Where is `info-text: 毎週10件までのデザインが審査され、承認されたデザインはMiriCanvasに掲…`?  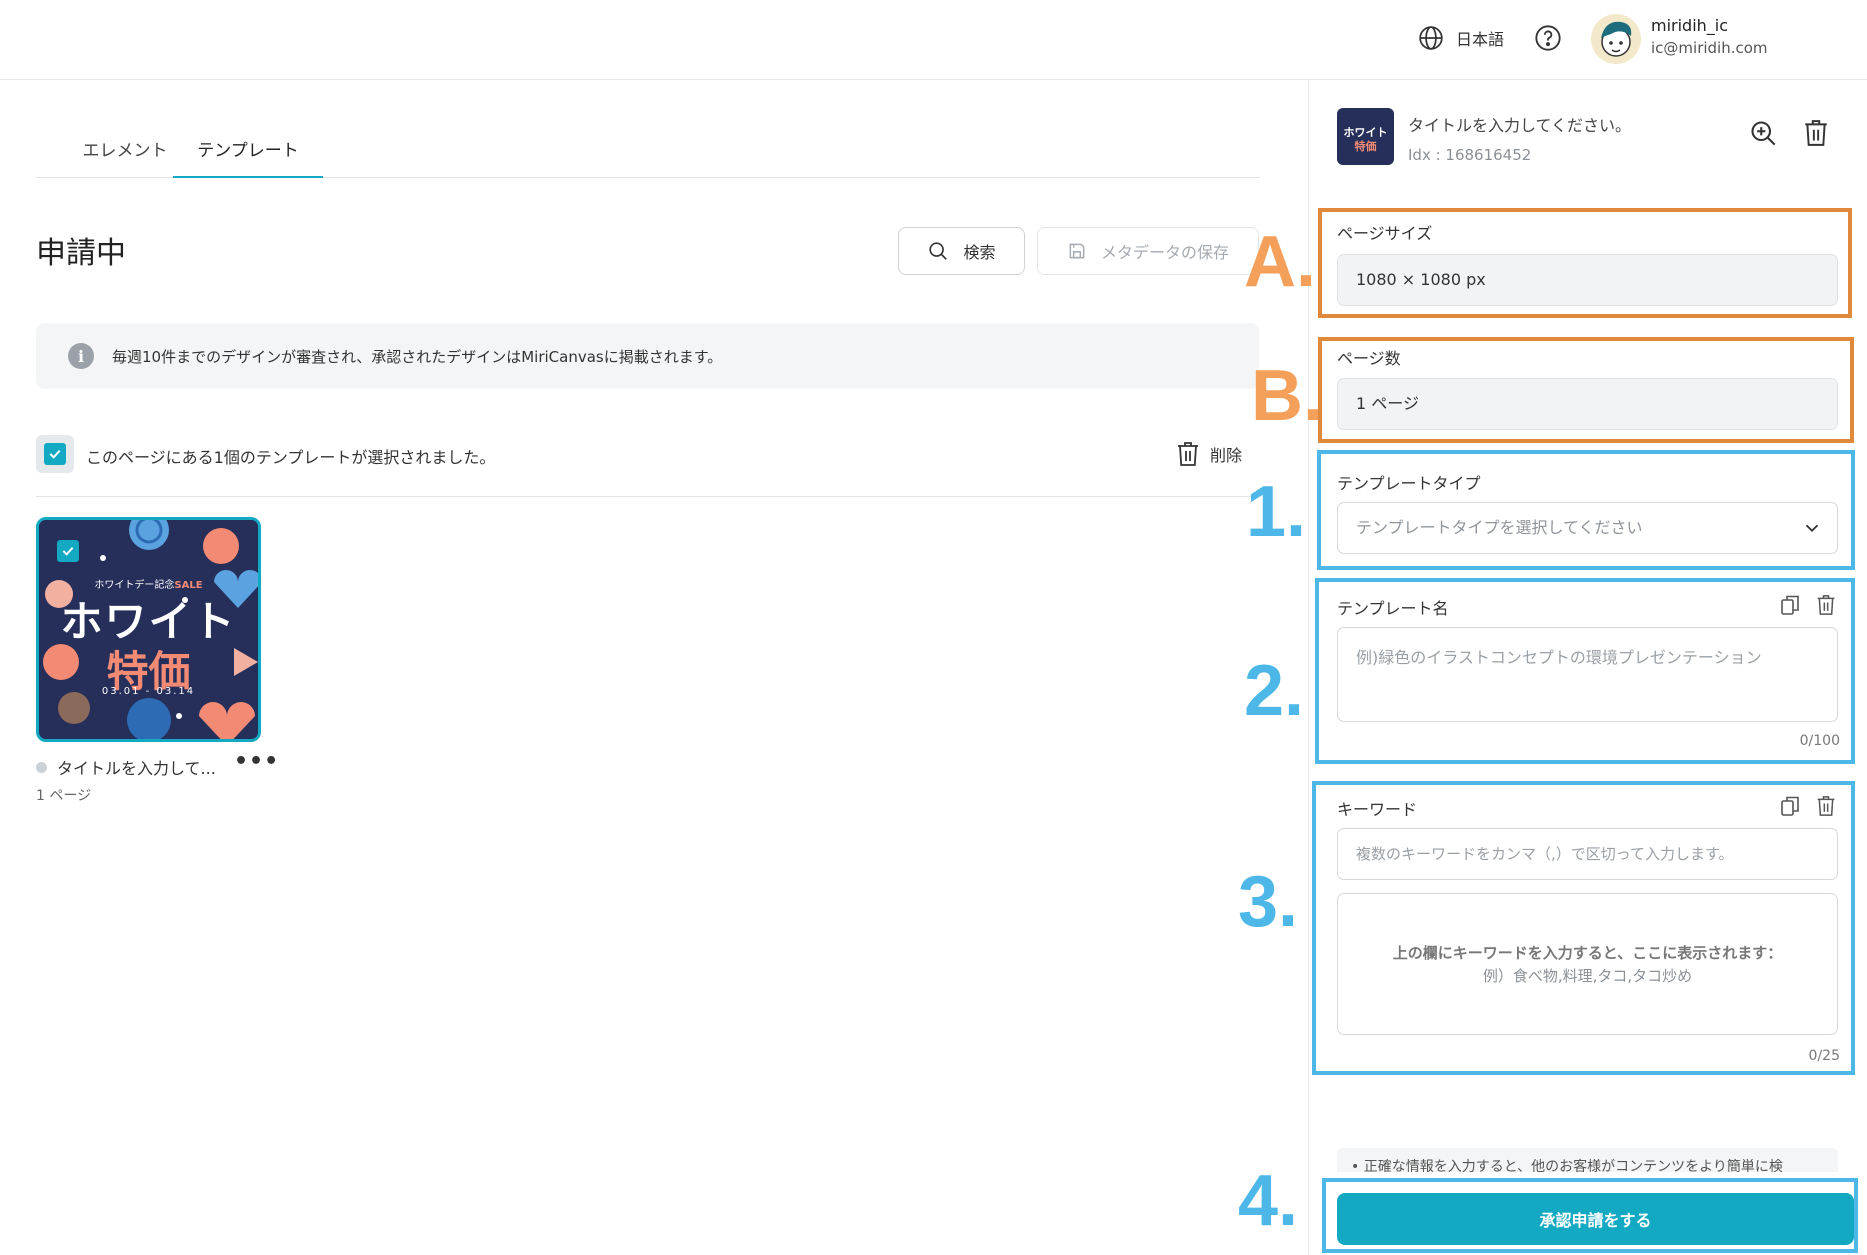
info-text: 毎週10件までのデザインが審査され、承認されたデザインはMiriCanvasに掲… is located at coordinates (417, 356).